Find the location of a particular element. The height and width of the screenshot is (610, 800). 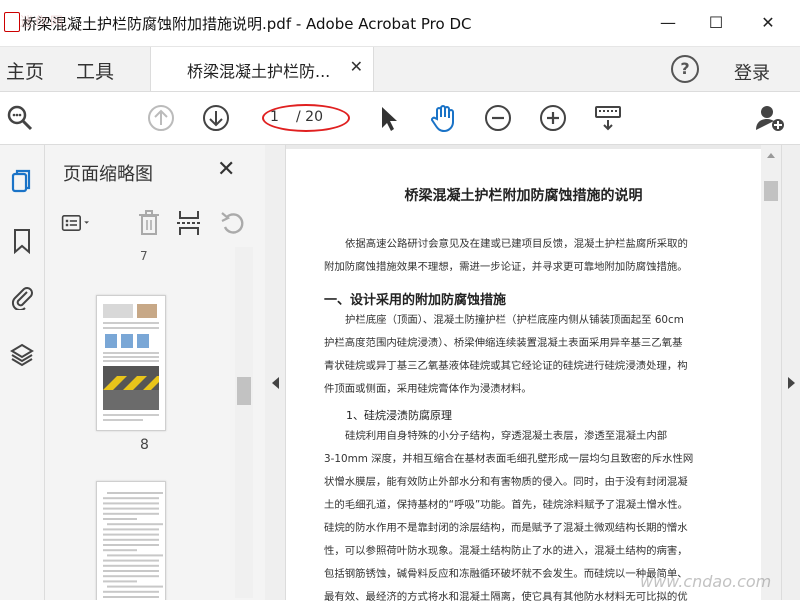

paragraph-line: 土的毛细孔道，保持基材的“呼吸”功能。首先，硅烷涂料赋予了混凝土憎水性。 is located at coordinates (506, 505).